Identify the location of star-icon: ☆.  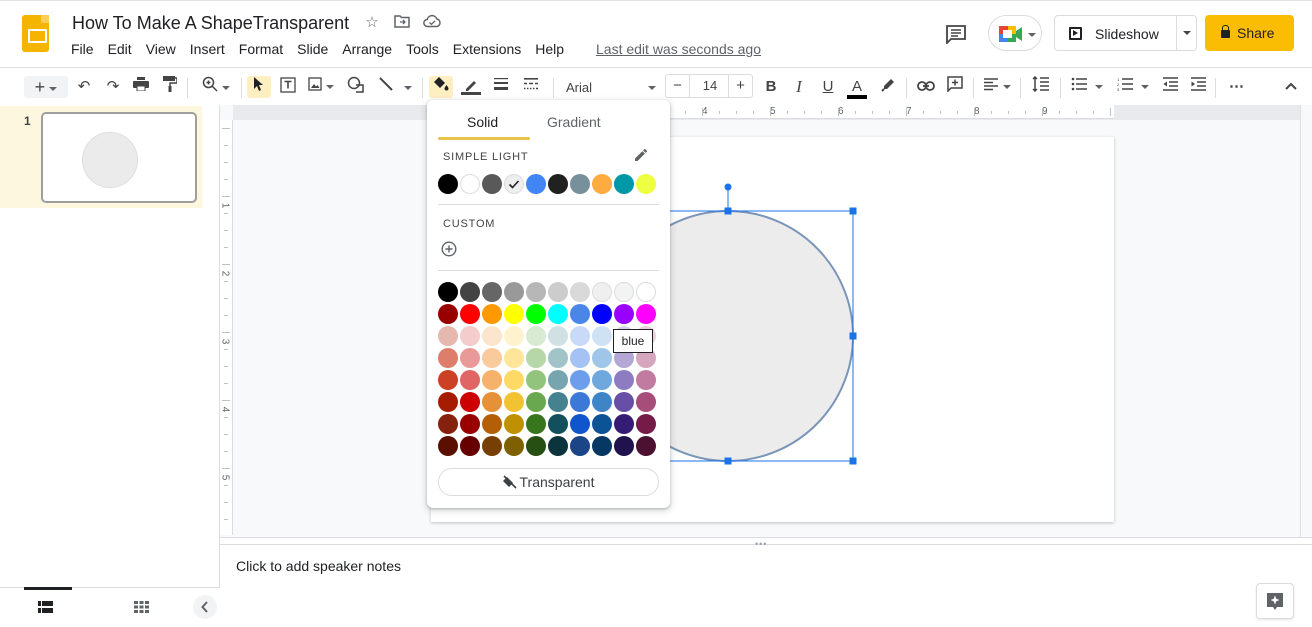
(372, 23).